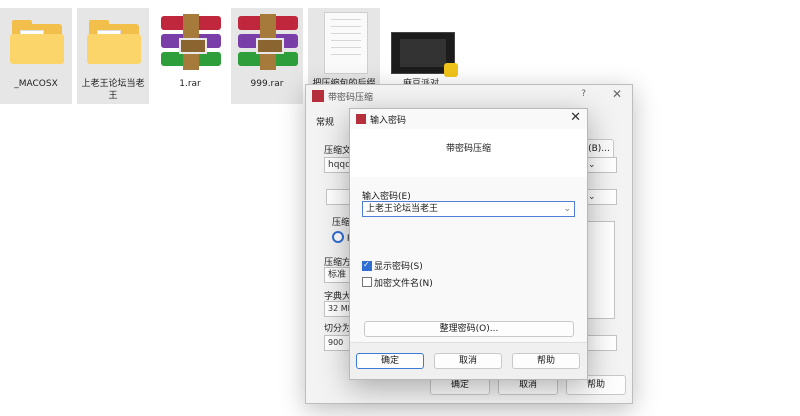  What do you see at coordinates (346, 43) in the screenshot?
I see `document-icon` at bounding box center [346, 43].